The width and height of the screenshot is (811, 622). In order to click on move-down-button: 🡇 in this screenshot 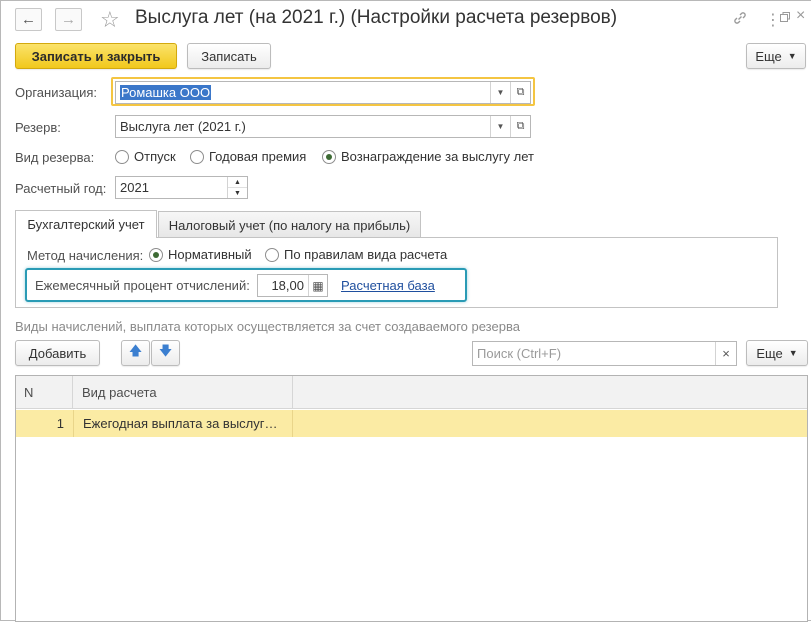, I will do `click(165, 353)`.